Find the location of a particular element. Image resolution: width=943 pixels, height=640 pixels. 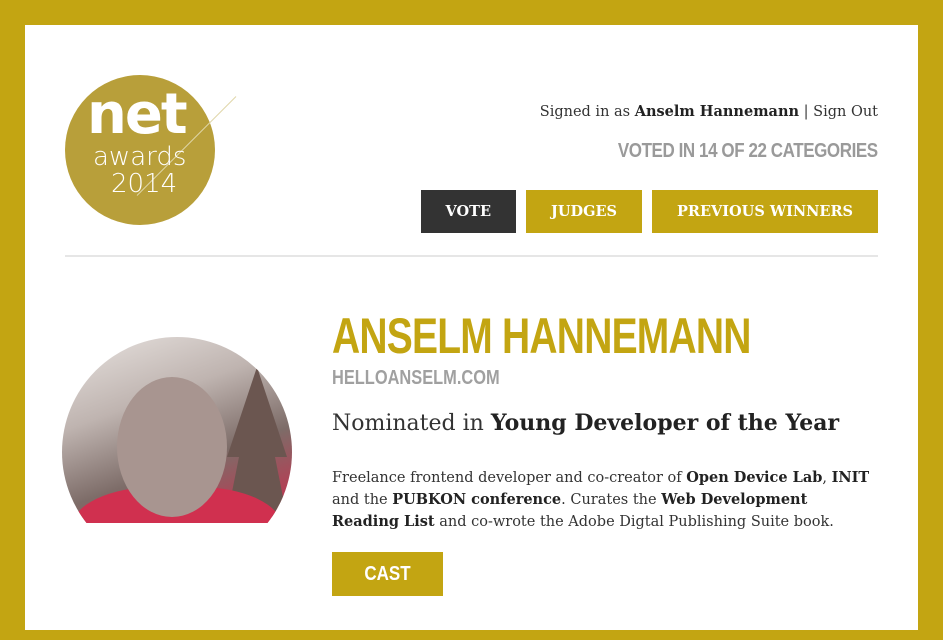

cast-vote-label: CAST VOTE is located at coordinates (387, 596).